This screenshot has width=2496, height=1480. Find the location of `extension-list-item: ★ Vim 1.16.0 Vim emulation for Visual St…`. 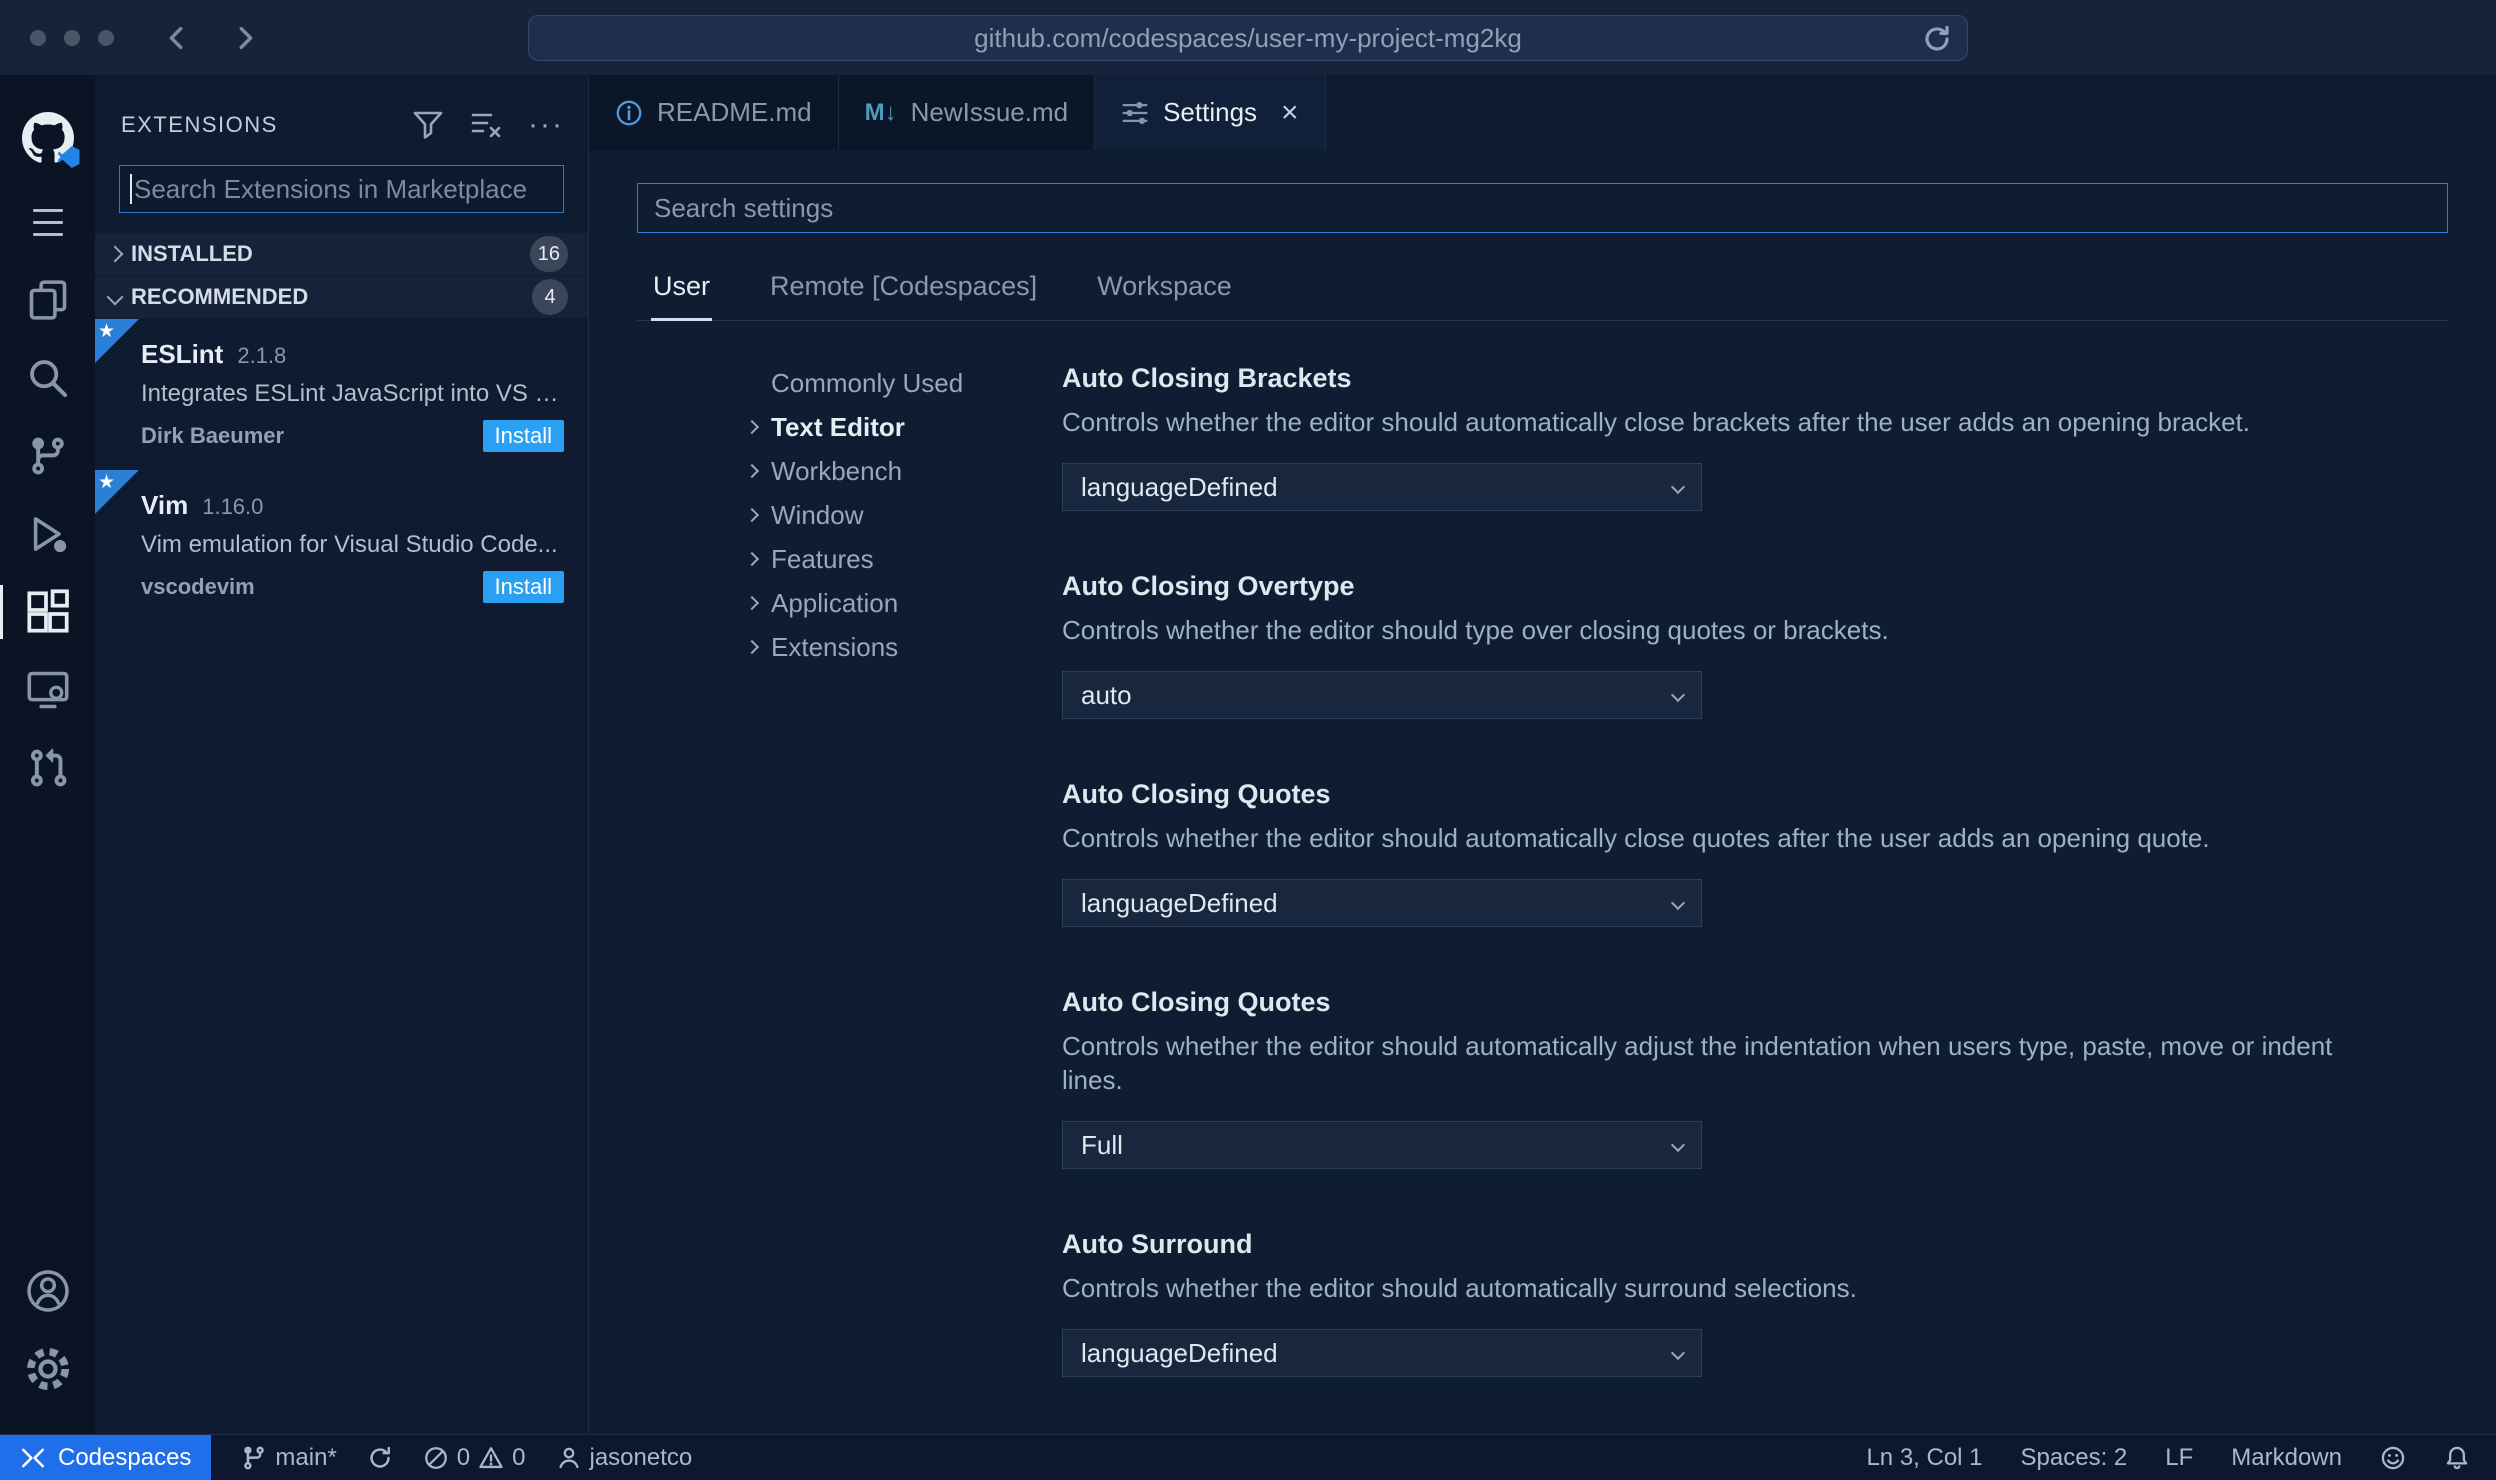

extension-list-item: ★ Vim 1.16.0 Vim emulation for Visual St… is located at coordinates (341, 545).